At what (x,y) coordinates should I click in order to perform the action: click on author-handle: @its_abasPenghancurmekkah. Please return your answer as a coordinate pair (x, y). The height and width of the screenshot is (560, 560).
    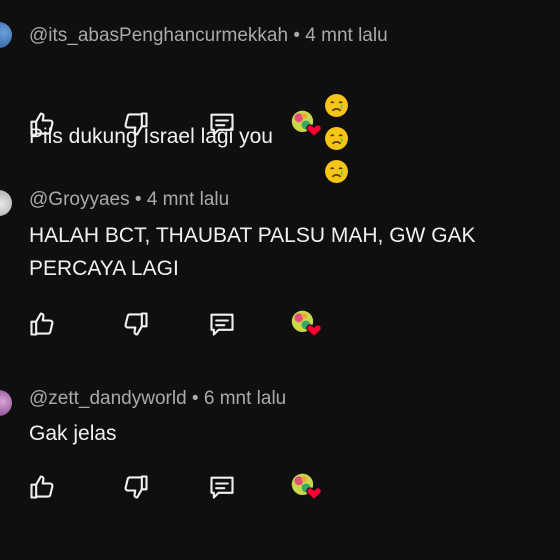
    Looking at the image, I should click on (158, 35).